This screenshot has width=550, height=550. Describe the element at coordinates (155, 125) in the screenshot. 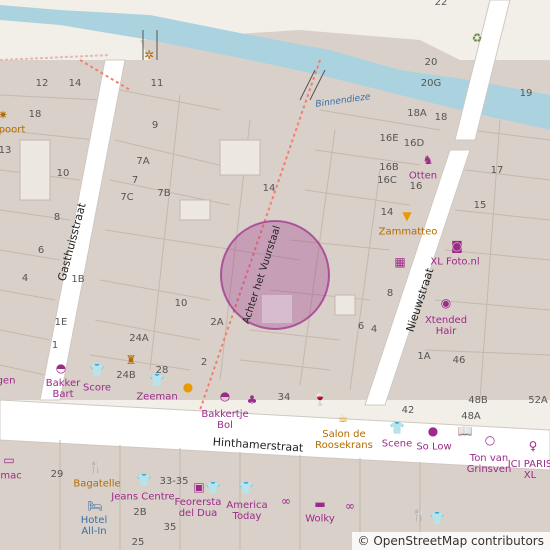

I see `house-number: 9` at that location.